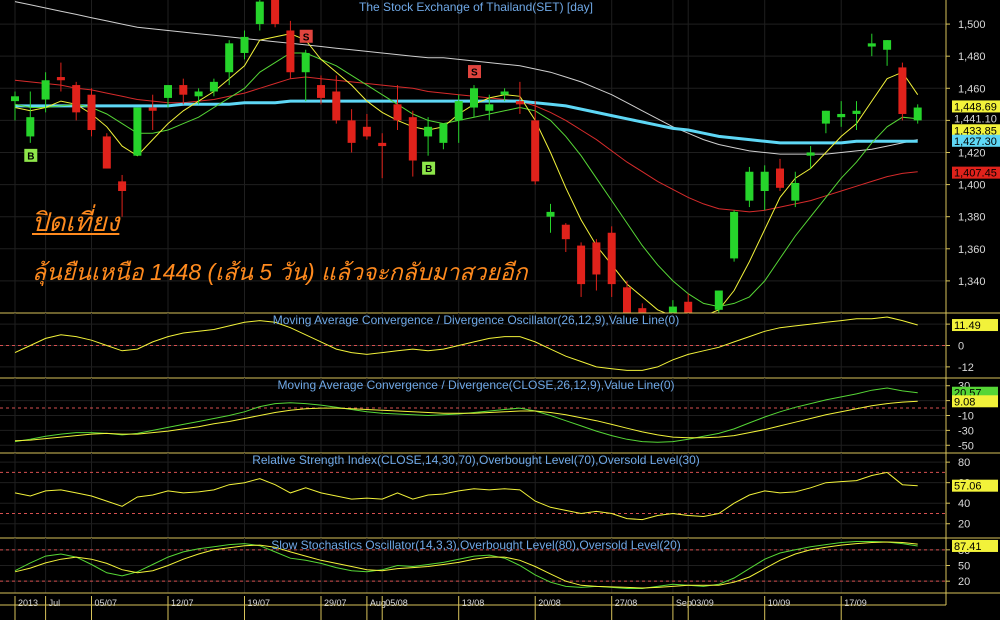  Describe the element at coordinates (335, 603) in the screenshot. I see `x-tick-label: 29/07` at that location.